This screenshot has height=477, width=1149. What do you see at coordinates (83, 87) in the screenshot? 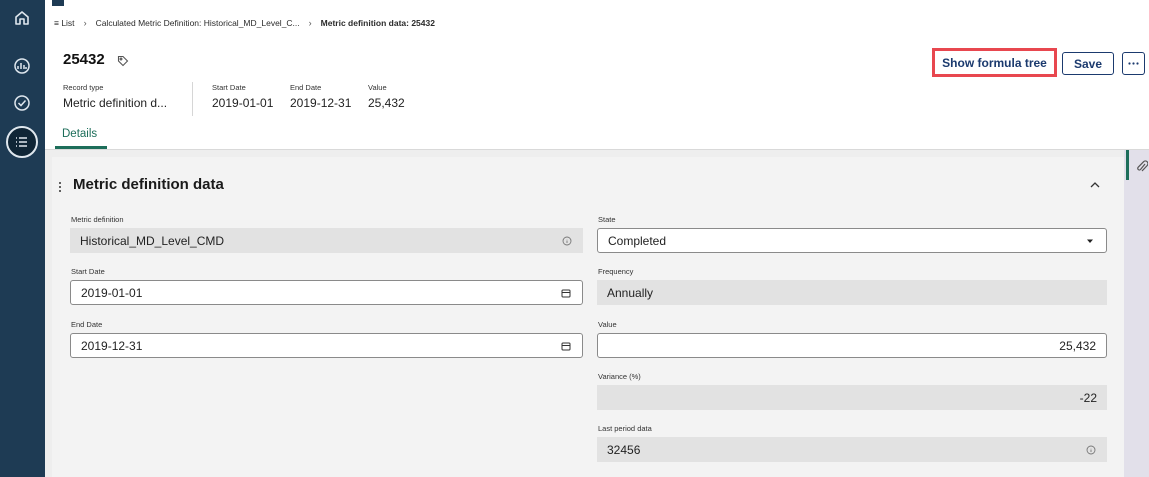
I see `record-type-label: Record type` at bounding box center [83, 87].